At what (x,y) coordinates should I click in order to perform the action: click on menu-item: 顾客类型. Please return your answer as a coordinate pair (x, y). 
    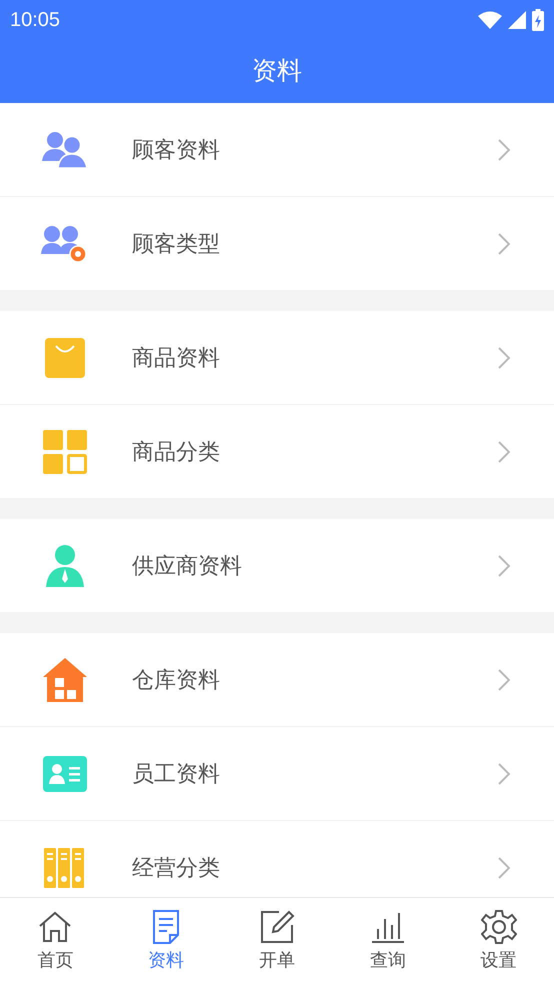
    Looking at the image, I should click on (277, 243).